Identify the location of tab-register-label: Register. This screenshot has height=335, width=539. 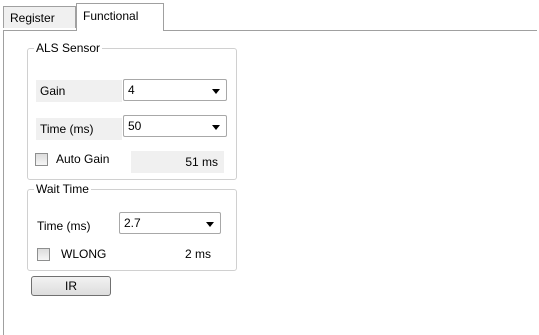
(32, 18).